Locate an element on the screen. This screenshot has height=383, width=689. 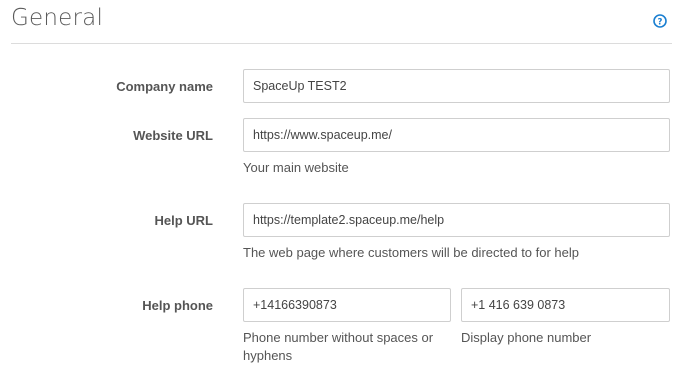
display-phone-hint: Display phone number is located at coordinates (526, 337).